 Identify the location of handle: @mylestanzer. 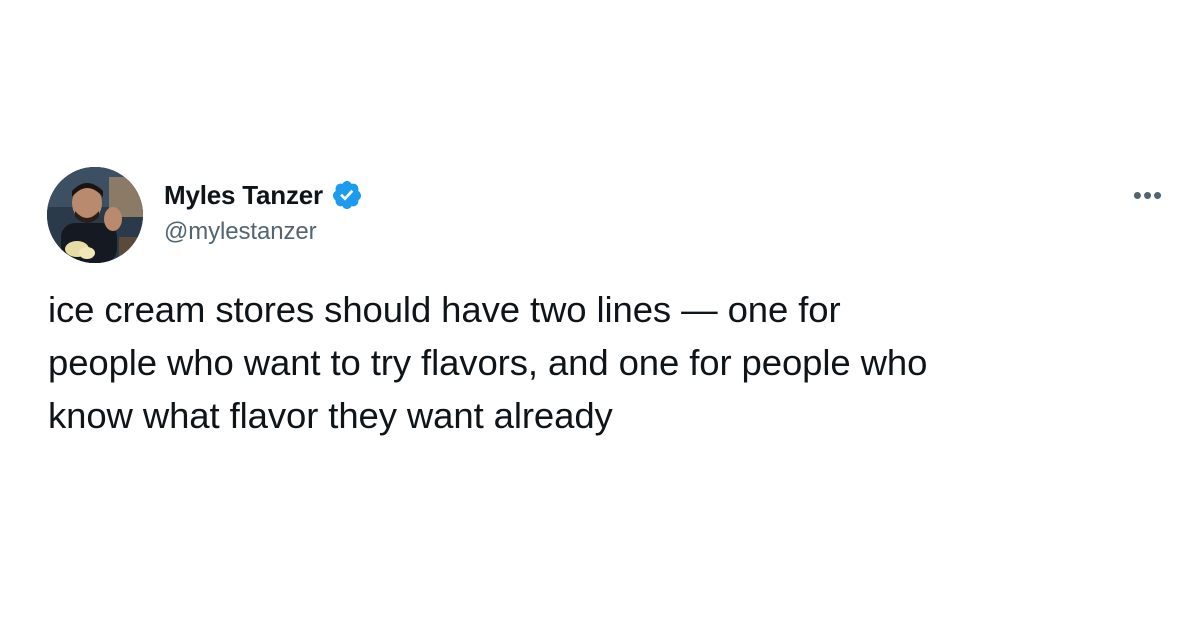
(263, 232).